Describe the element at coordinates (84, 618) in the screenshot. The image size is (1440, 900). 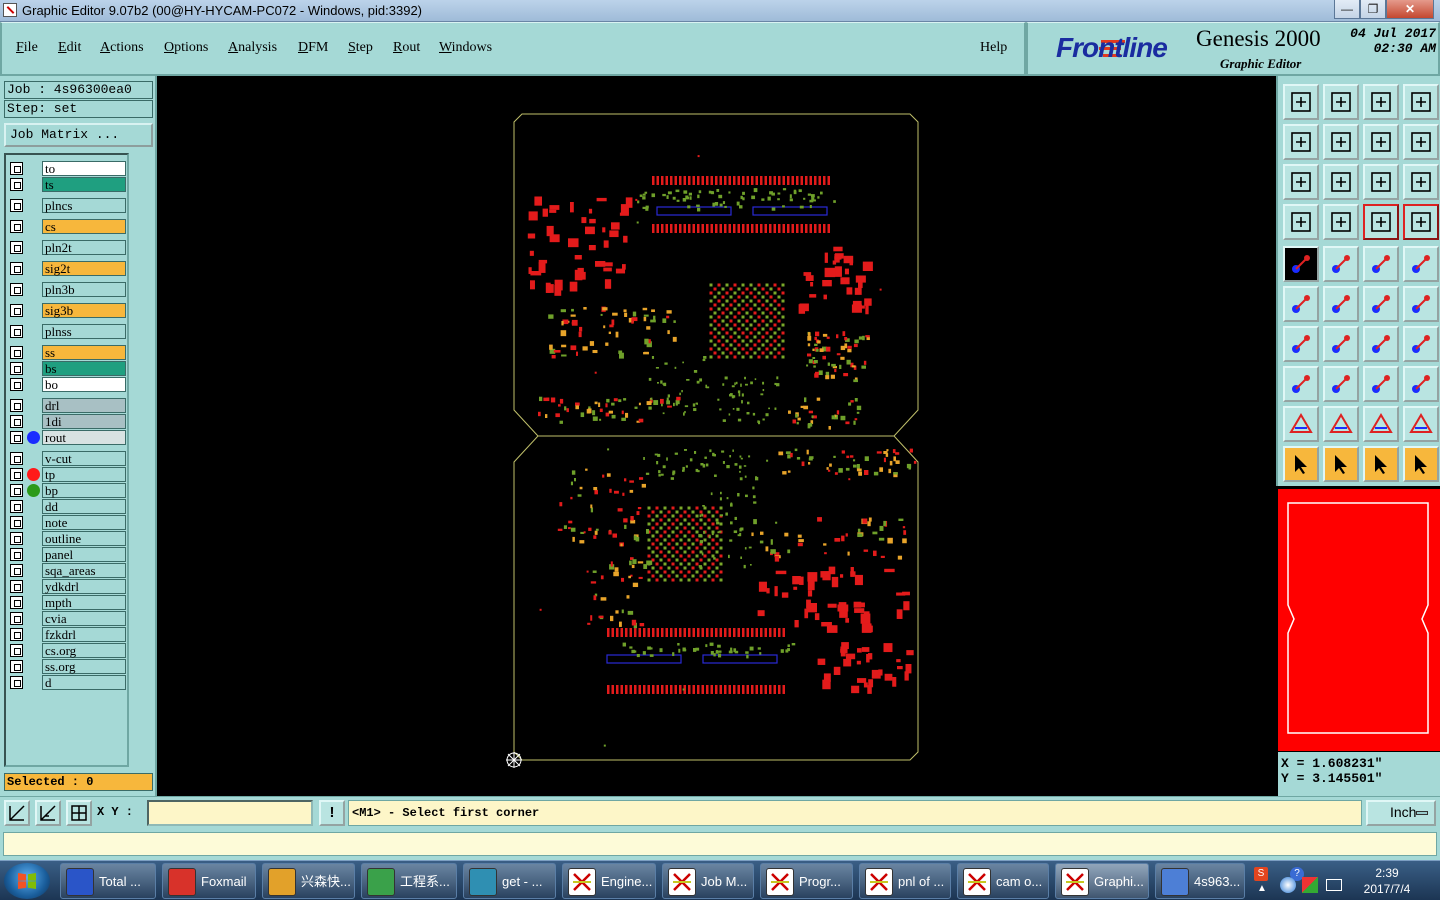
I see `layer-name: cvia` at that location.